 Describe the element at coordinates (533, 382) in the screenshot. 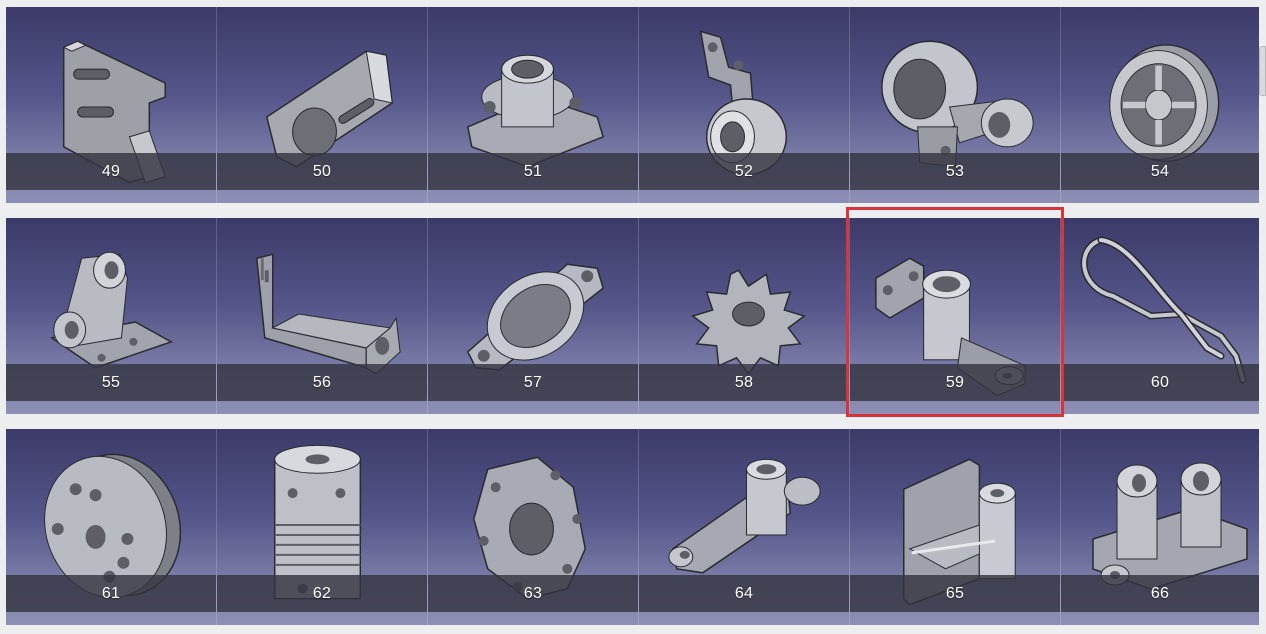

I see `tile-label: 57` at that location.